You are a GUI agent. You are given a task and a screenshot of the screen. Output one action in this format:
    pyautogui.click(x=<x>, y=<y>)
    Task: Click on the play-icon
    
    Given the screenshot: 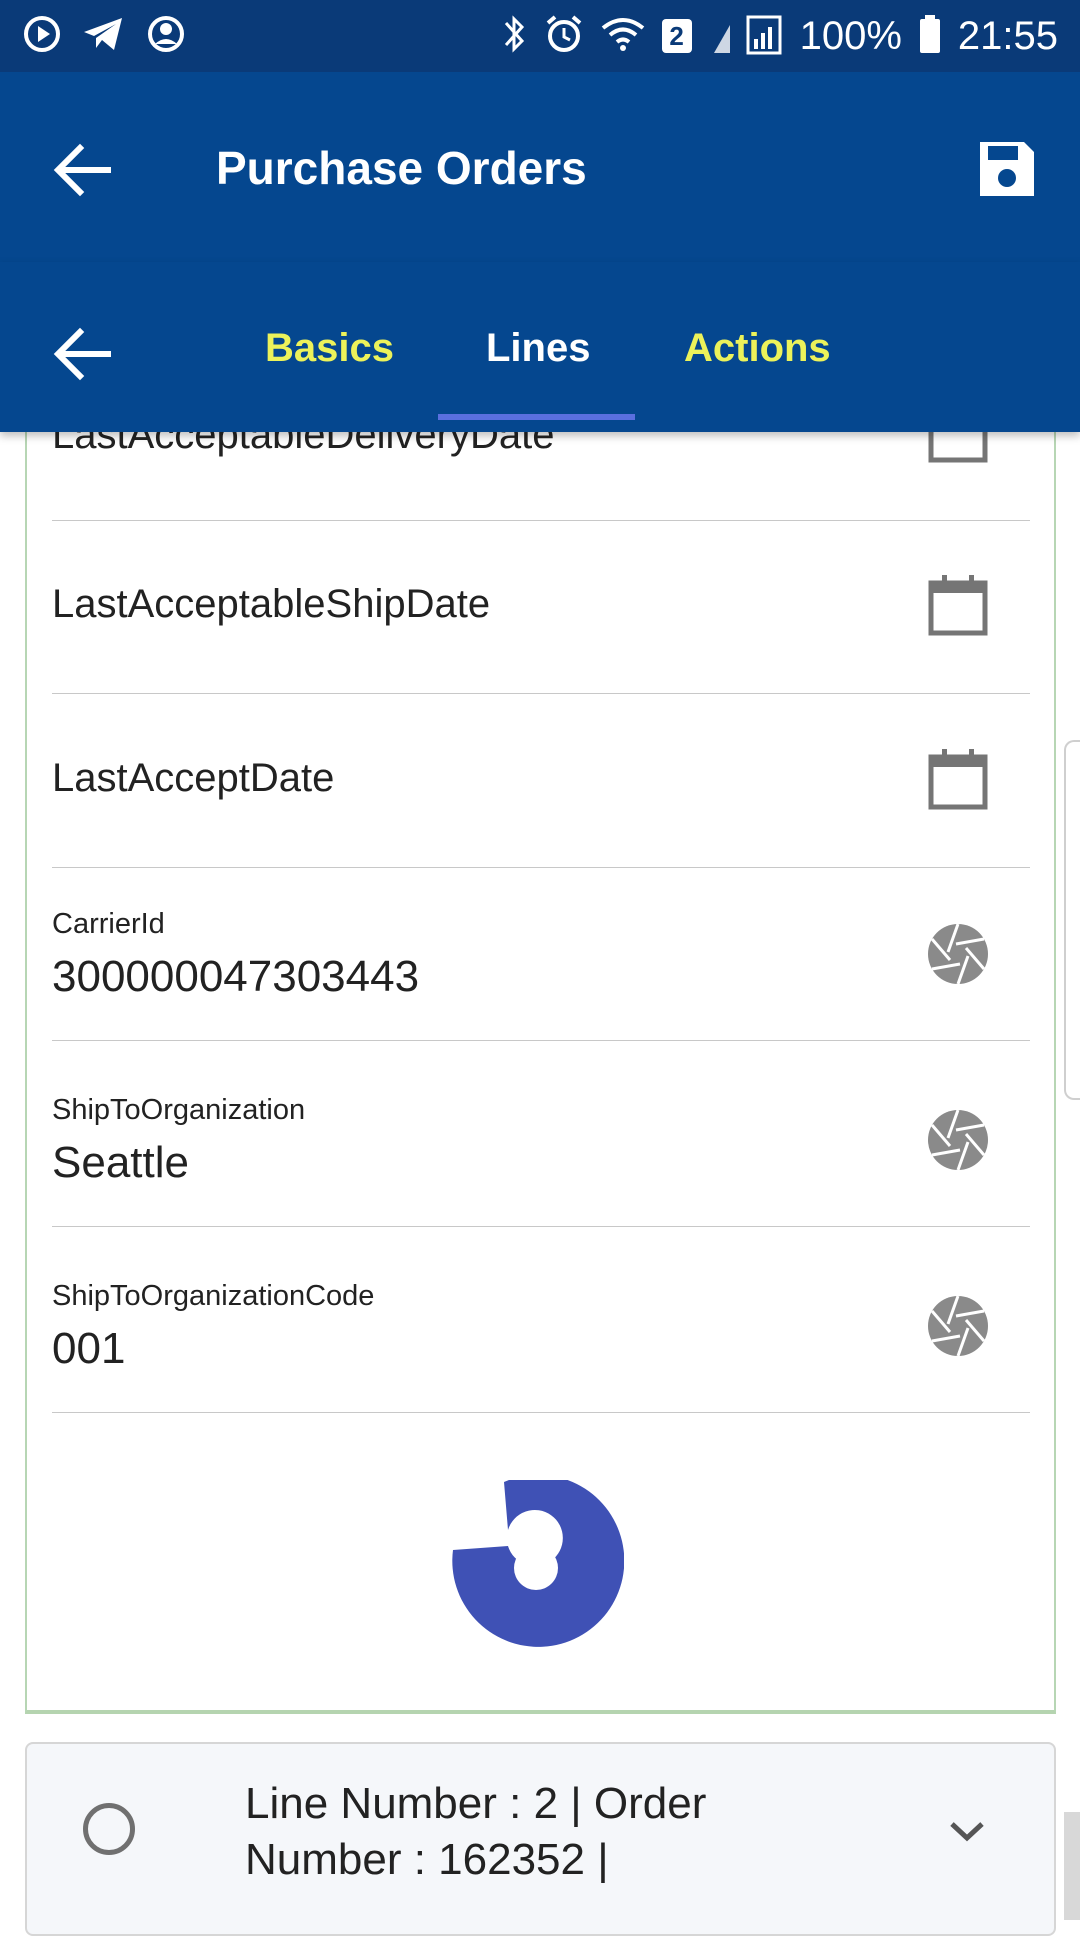 What is the action you would take?
    pyautogui.click(x=42, y=36)
    